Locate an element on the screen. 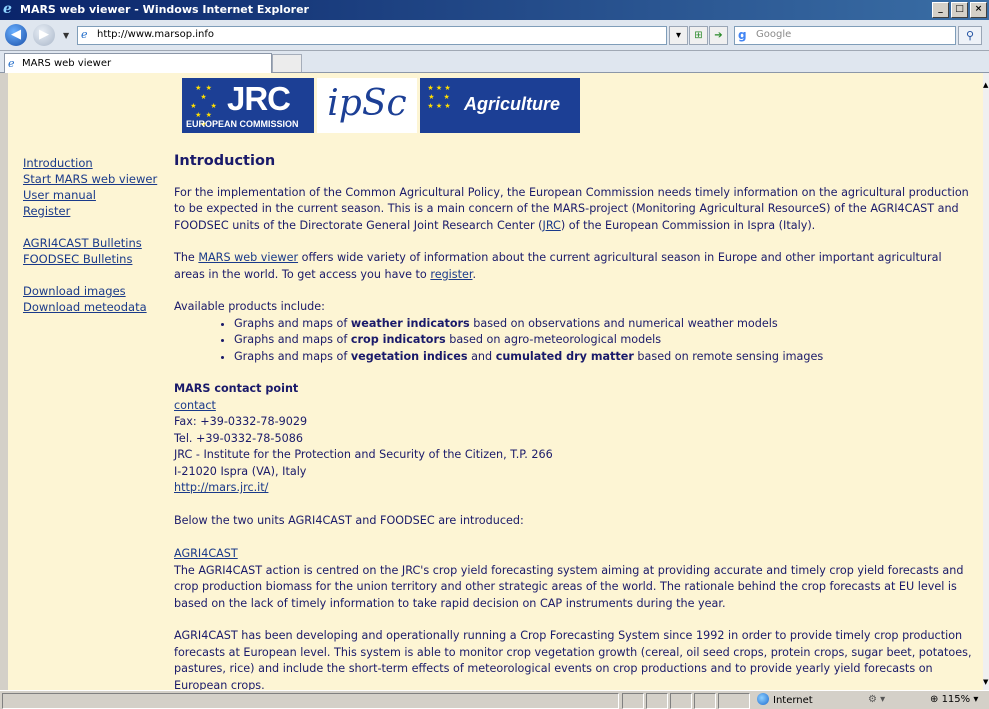 This screenshot has width=989, height=709. contact-link: contact is located at coordinates (195, 405).